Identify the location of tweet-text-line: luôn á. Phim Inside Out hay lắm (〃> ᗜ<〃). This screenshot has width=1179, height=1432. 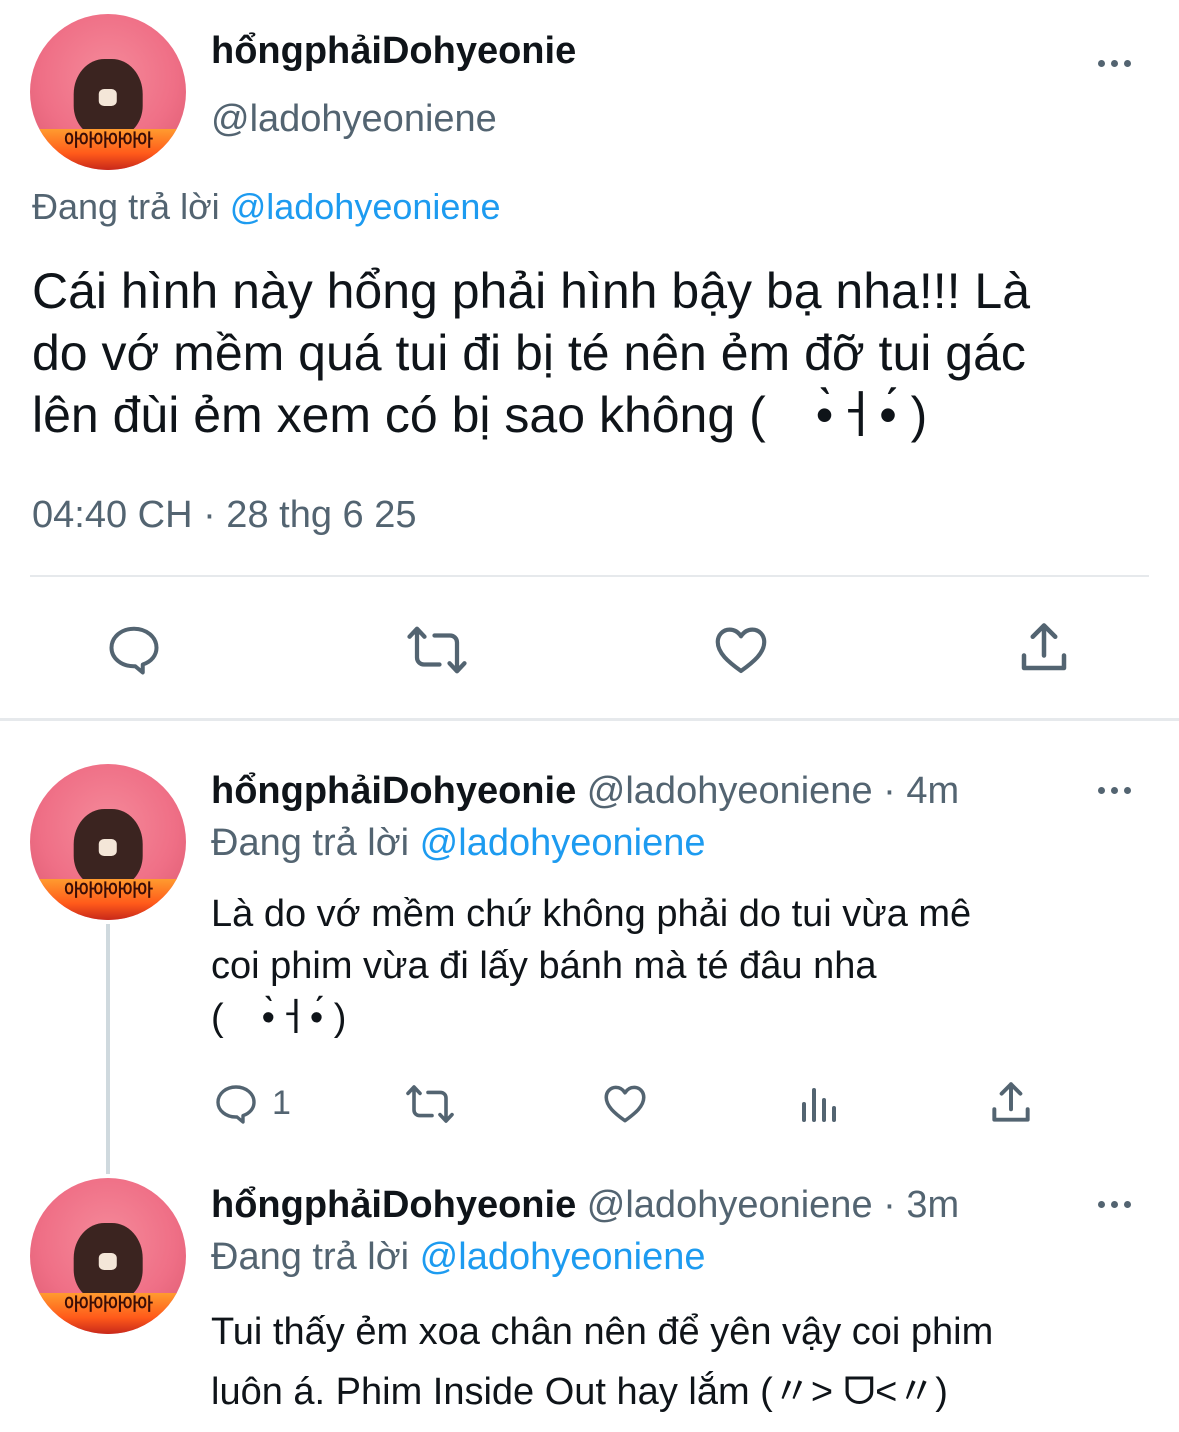
(579, 1392).